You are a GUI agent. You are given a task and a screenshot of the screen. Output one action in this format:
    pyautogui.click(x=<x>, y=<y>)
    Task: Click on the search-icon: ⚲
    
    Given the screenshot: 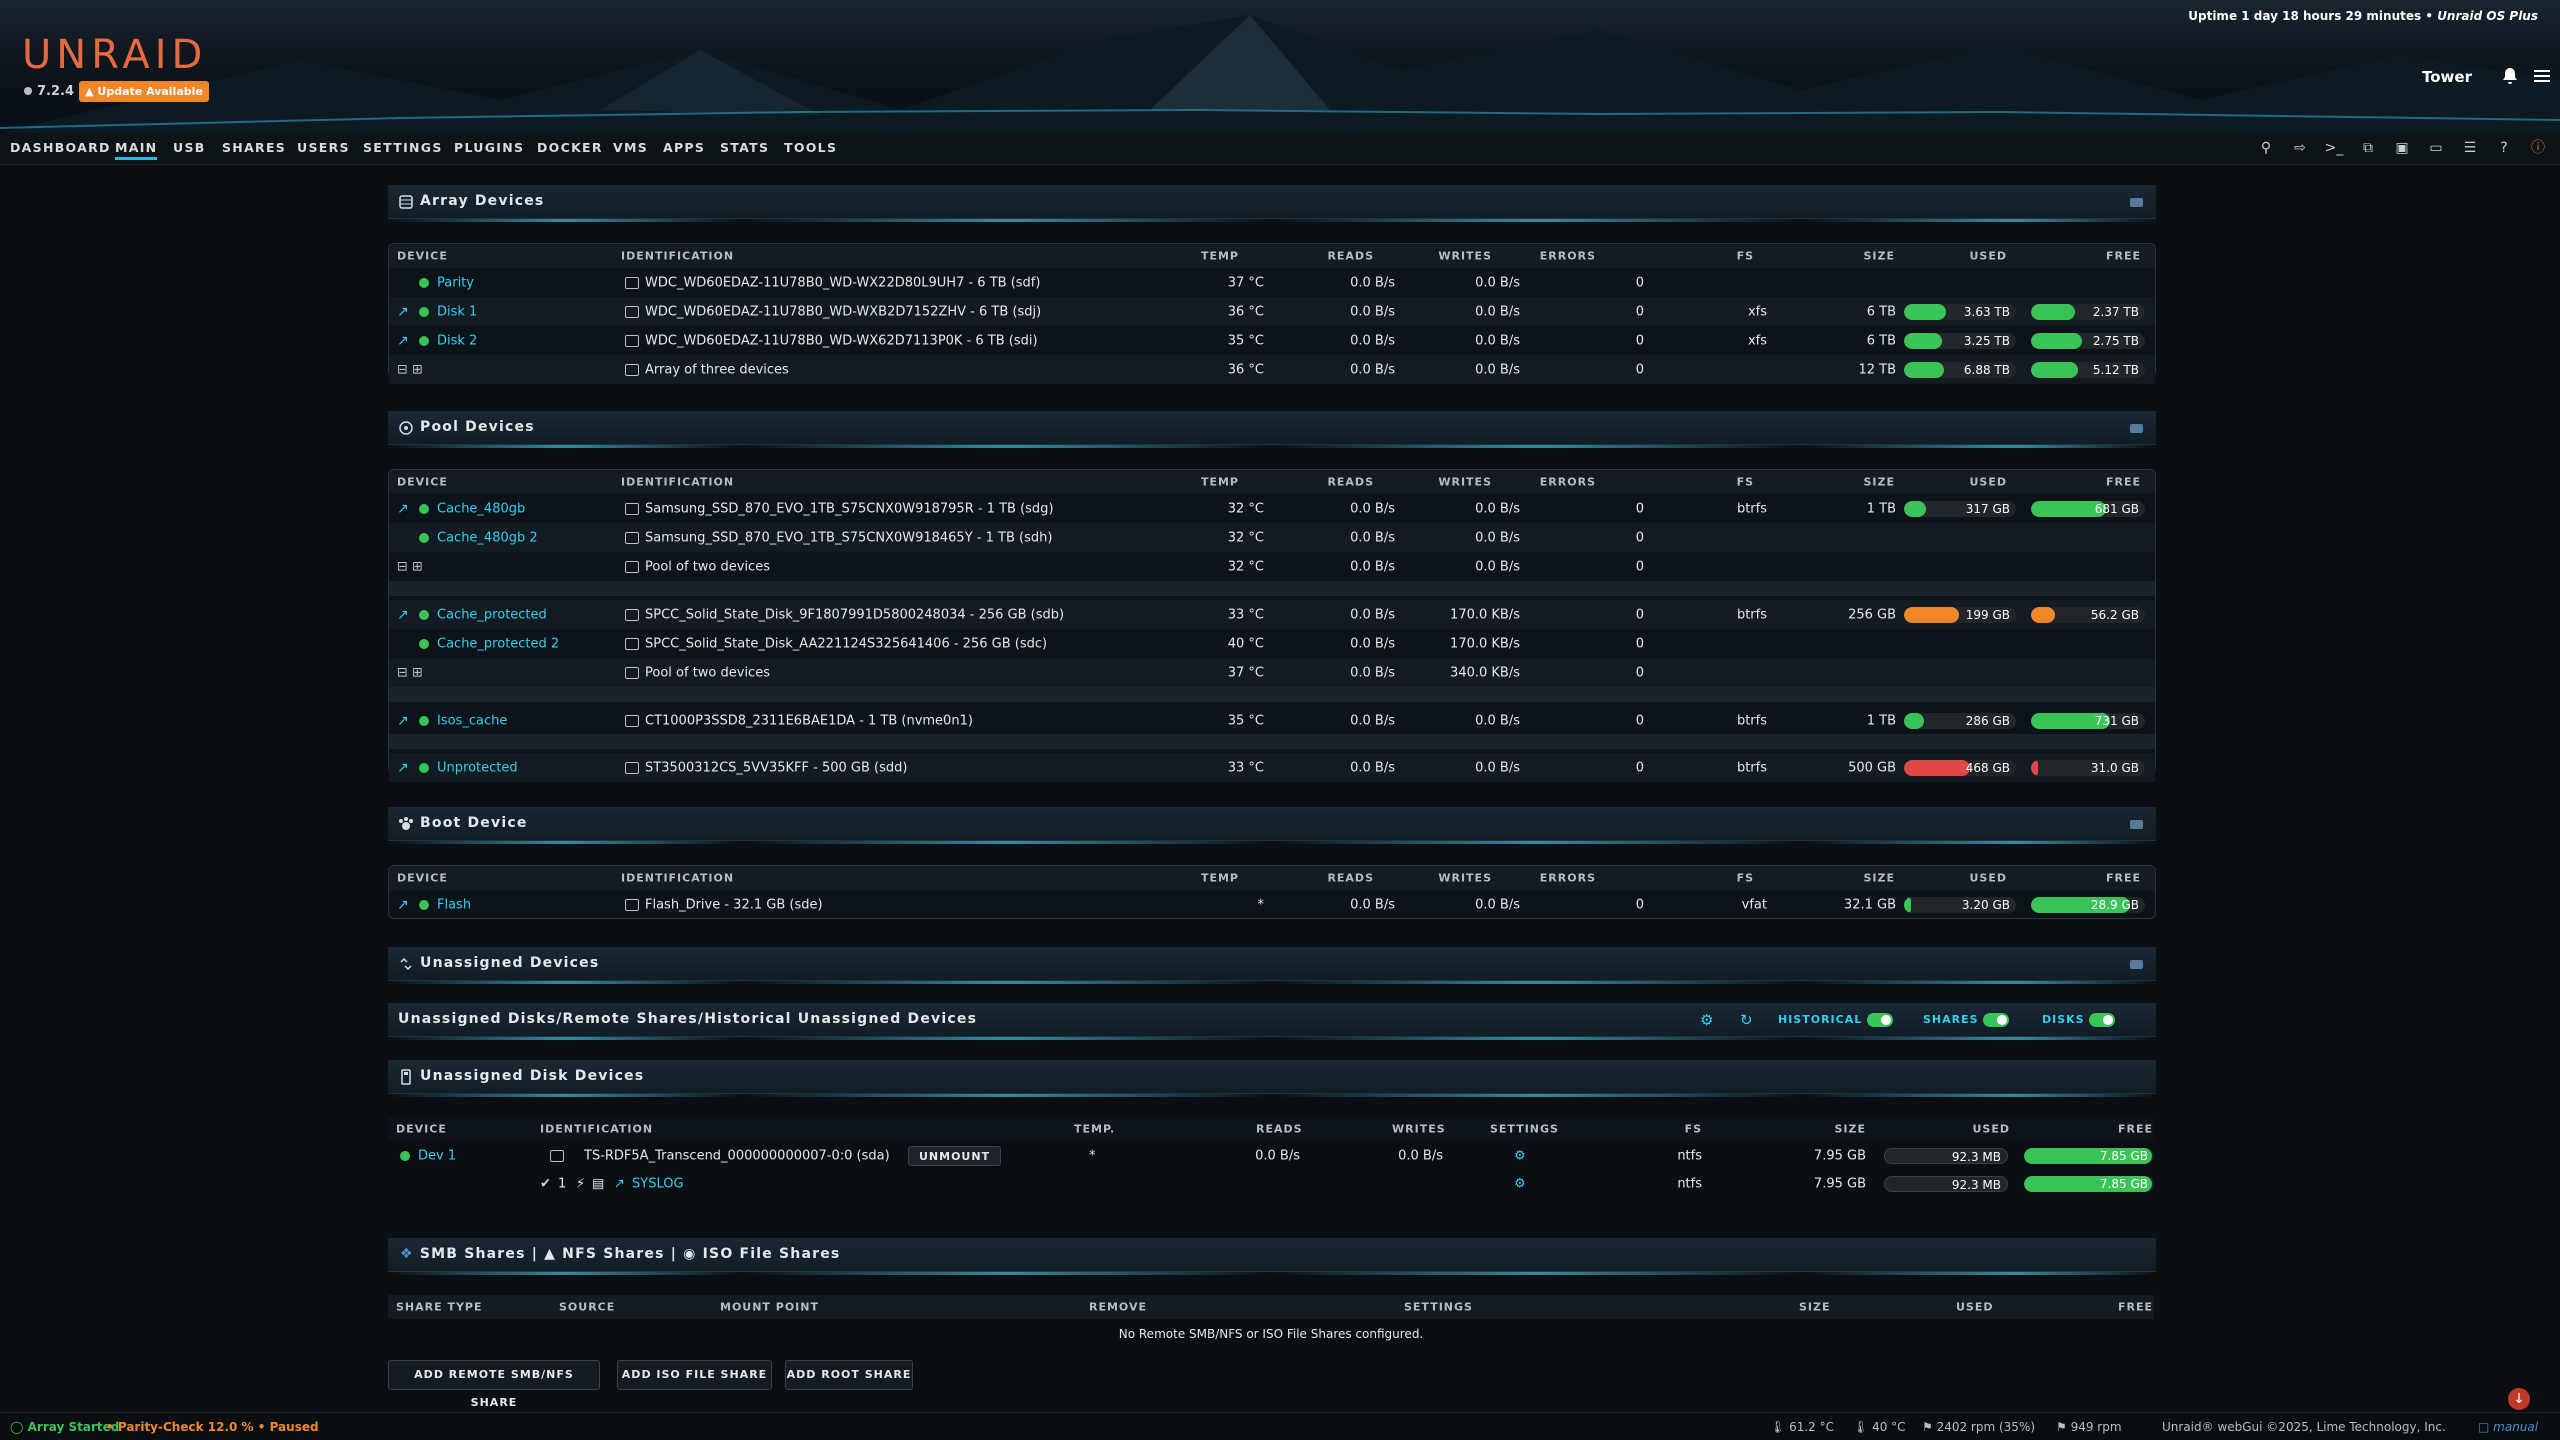 What is the action you would take?
    pyautogui.click(x=2266, y=148)
    